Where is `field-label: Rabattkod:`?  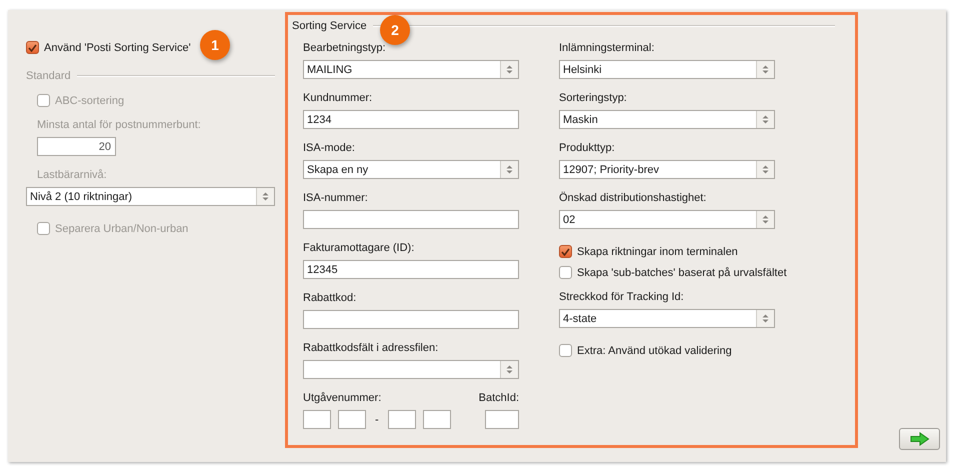 field-label: Rabattkod: is located at coordinates (329, 298).